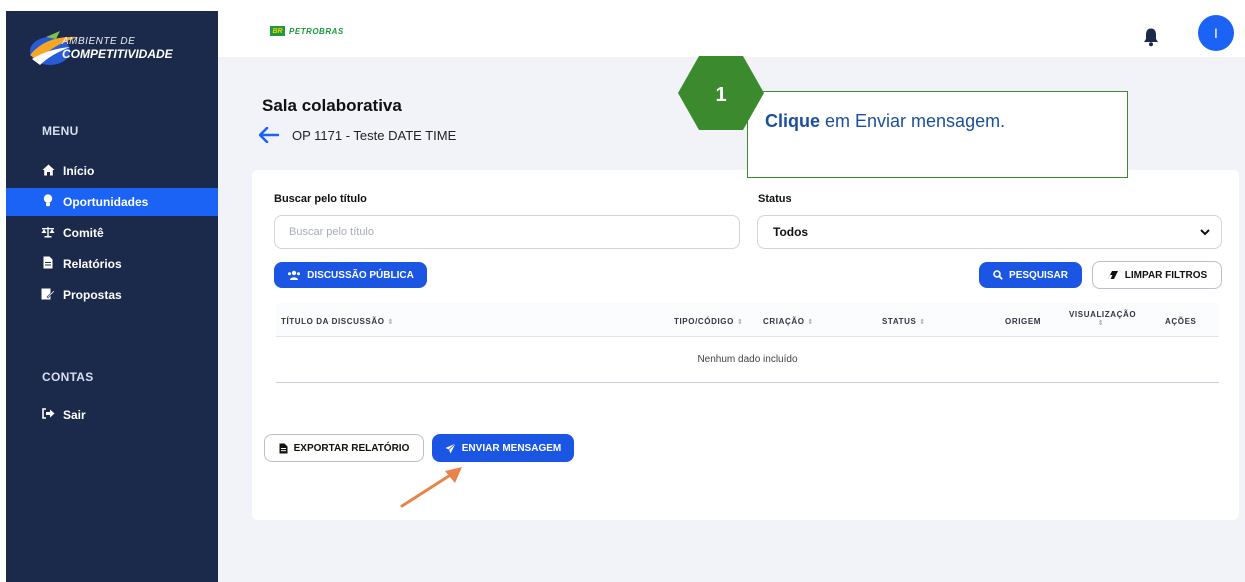  What do you see at coordinates (48, 233) in the screenshot?
I see `scales-icon` at bounding box center [48, 233].